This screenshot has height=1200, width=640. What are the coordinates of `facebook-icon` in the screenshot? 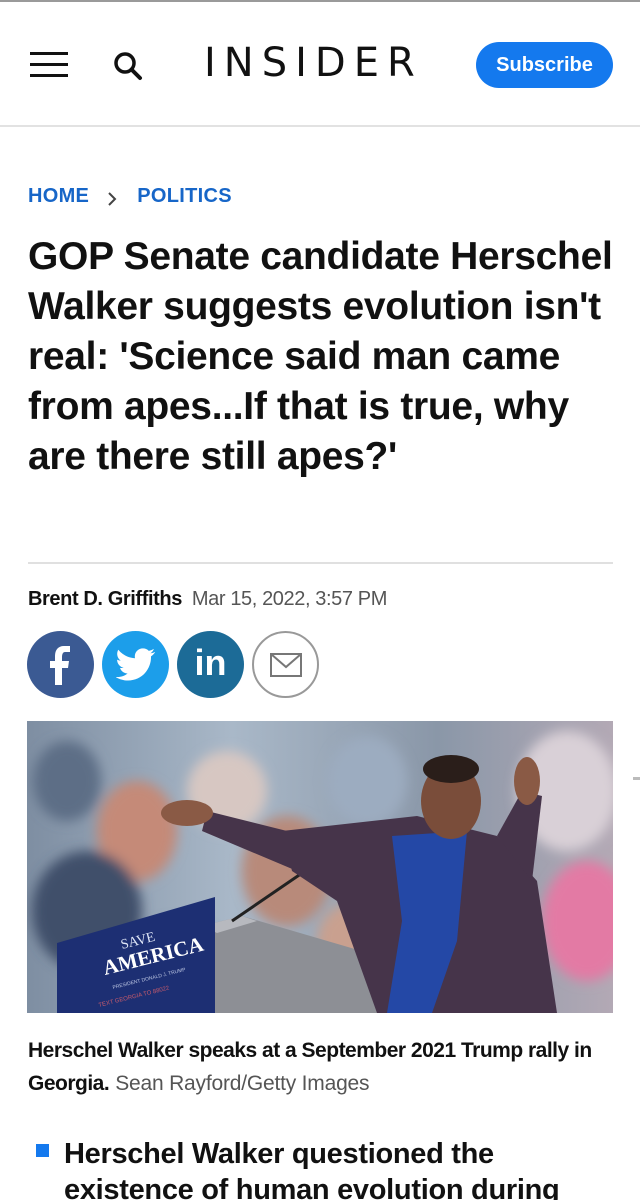 It's located at (59, 665).